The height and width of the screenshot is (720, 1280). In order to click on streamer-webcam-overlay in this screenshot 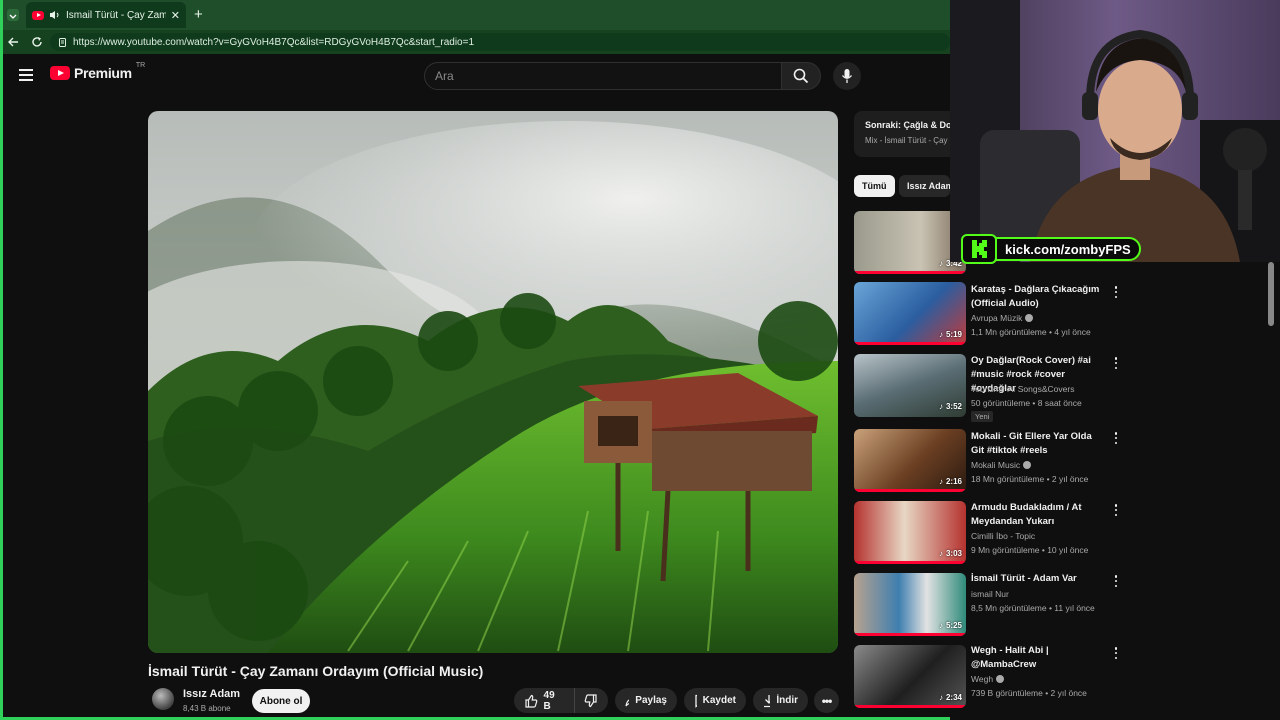, I will do `click(1115, 131)`.